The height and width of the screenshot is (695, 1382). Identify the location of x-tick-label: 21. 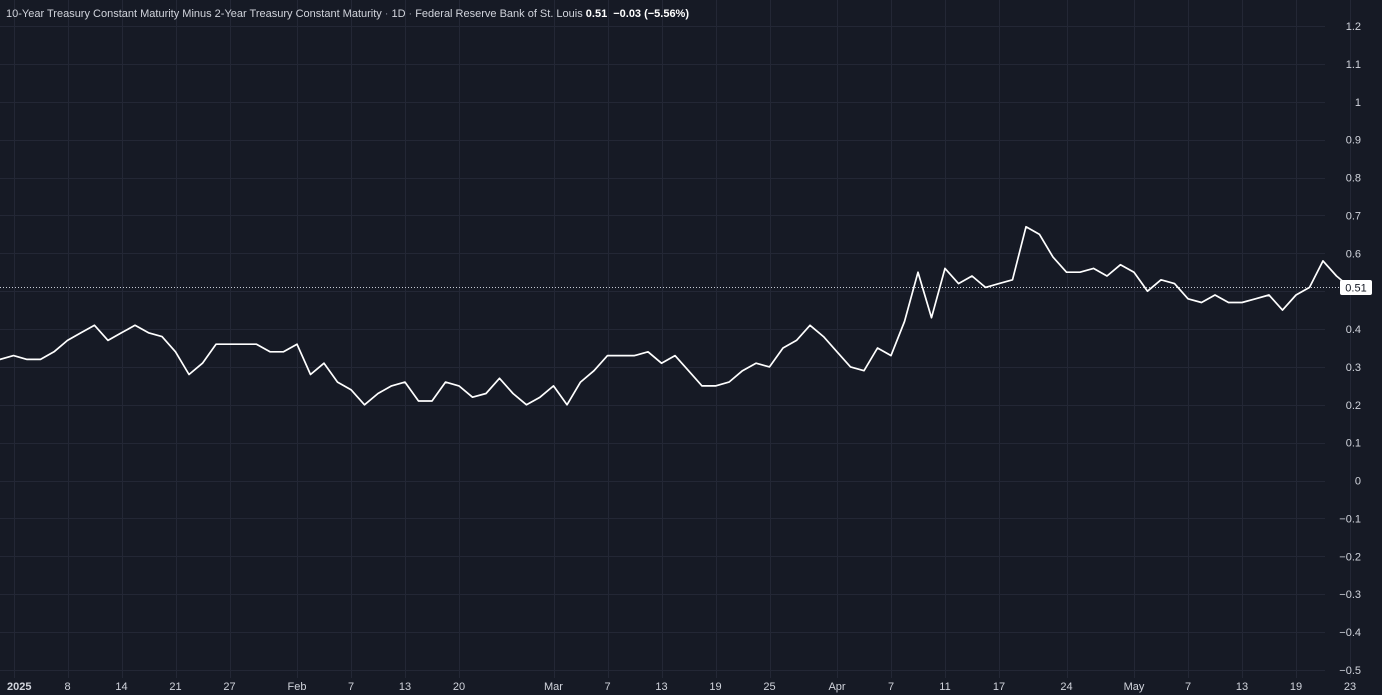
(175, 687).